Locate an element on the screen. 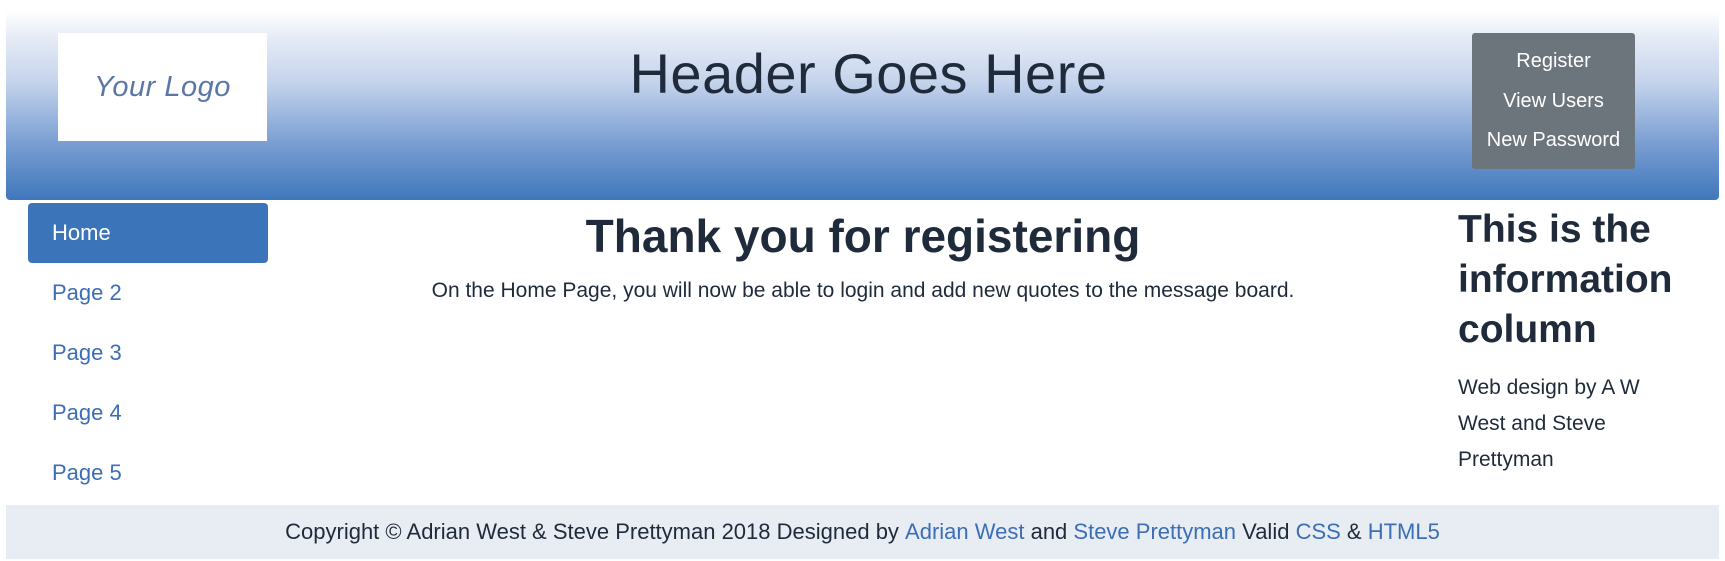 The height and width of the screenshot is (561, 1725). sidebar-nav: Home Page 2 Page 3 Page 4 Page 5 is located at coordinates (148, 353).